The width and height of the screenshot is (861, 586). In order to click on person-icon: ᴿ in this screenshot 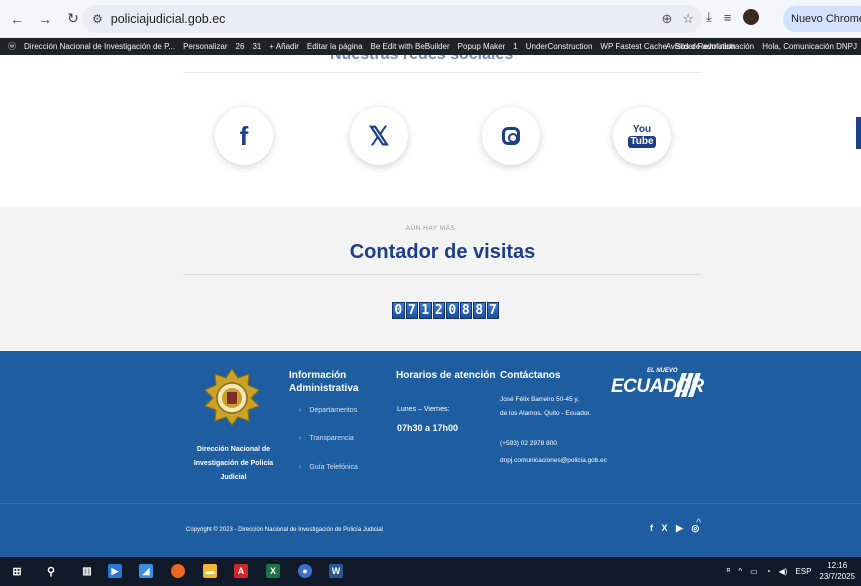, I will do `click(729, 571)`.